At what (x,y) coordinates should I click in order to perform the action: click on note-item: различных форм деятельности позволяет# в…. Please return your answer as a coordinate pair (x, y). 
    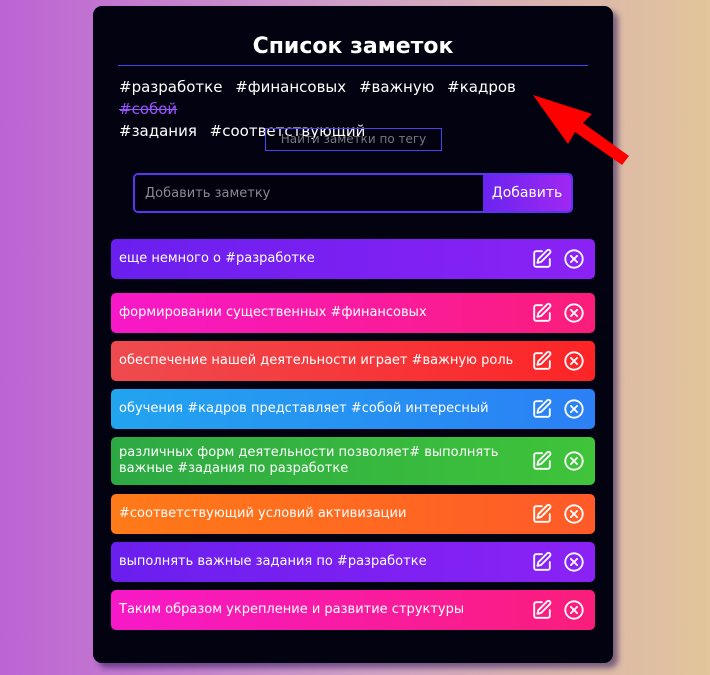
    Looking at the image, I should click on (353, 461).